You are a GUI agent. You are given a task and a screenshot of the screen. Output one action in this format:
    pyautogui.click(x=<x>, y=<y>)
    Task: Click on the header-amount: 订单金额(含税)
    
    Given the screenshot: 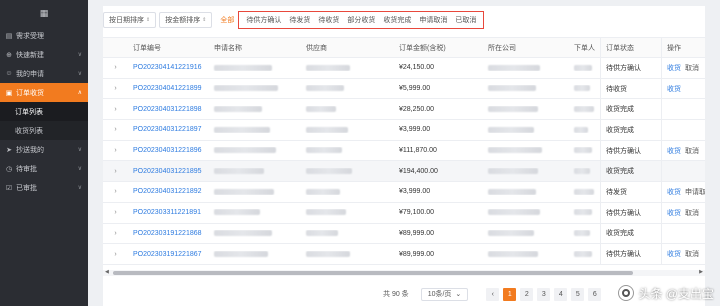 What is the action you would take?
    pyautogui.click(x=422, y=48)
    